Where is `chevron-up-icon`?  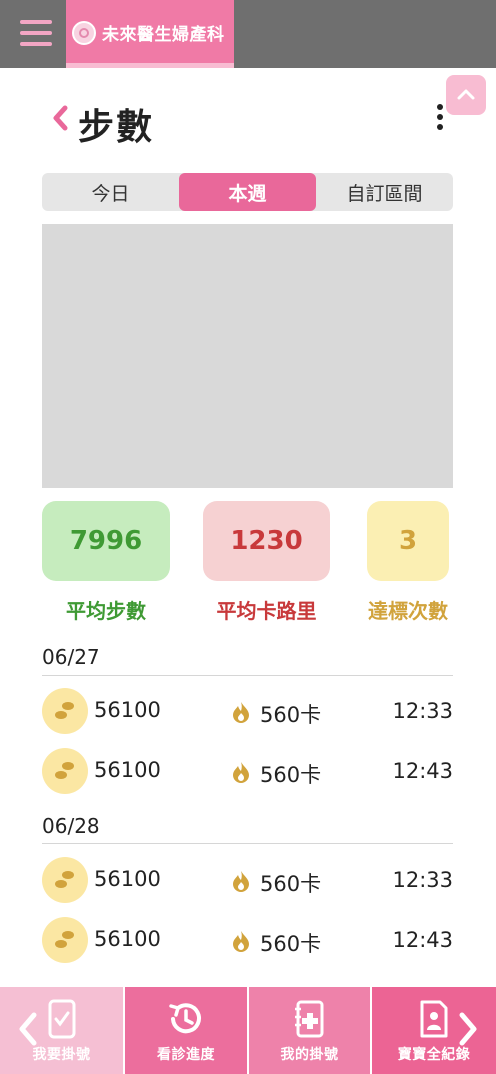
chevron-up-icon is located at coordinates (466, 94).